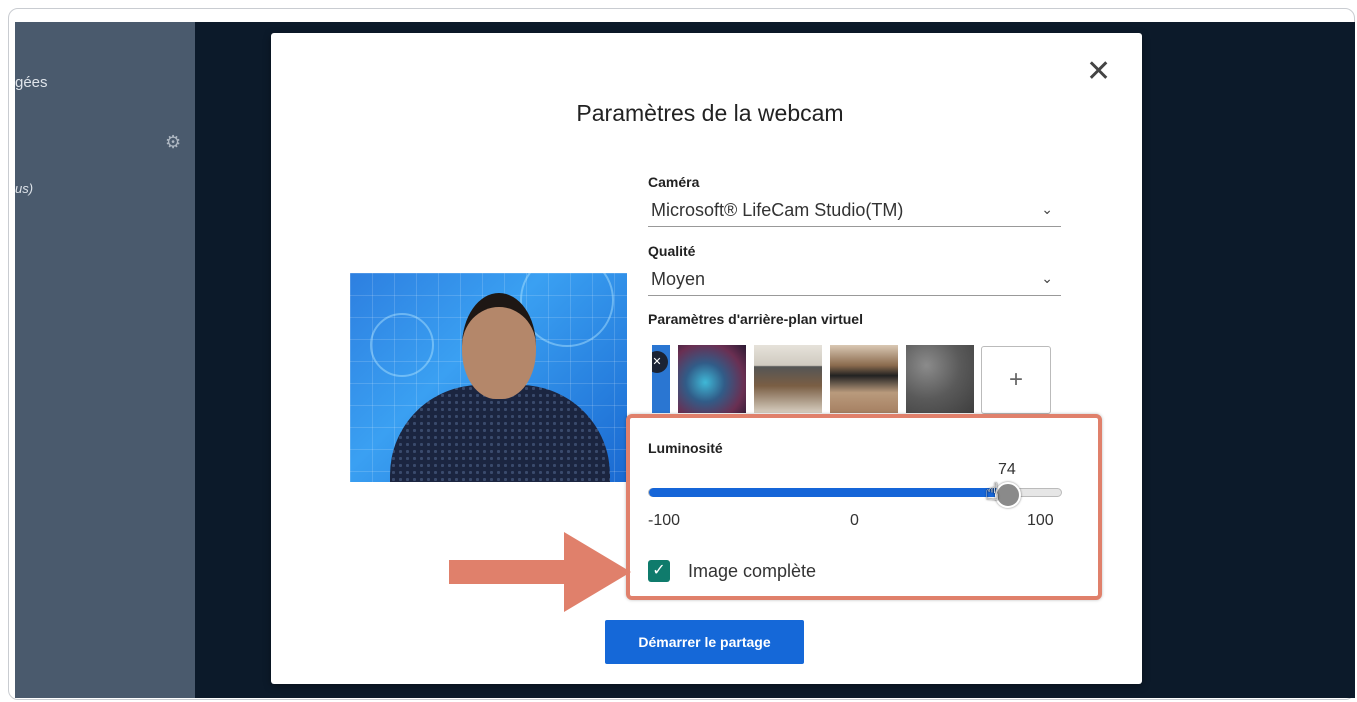  Describe the element at coordinates (1040, 520) in the screenshot. I see `brightness-max-label: 100` at that location.